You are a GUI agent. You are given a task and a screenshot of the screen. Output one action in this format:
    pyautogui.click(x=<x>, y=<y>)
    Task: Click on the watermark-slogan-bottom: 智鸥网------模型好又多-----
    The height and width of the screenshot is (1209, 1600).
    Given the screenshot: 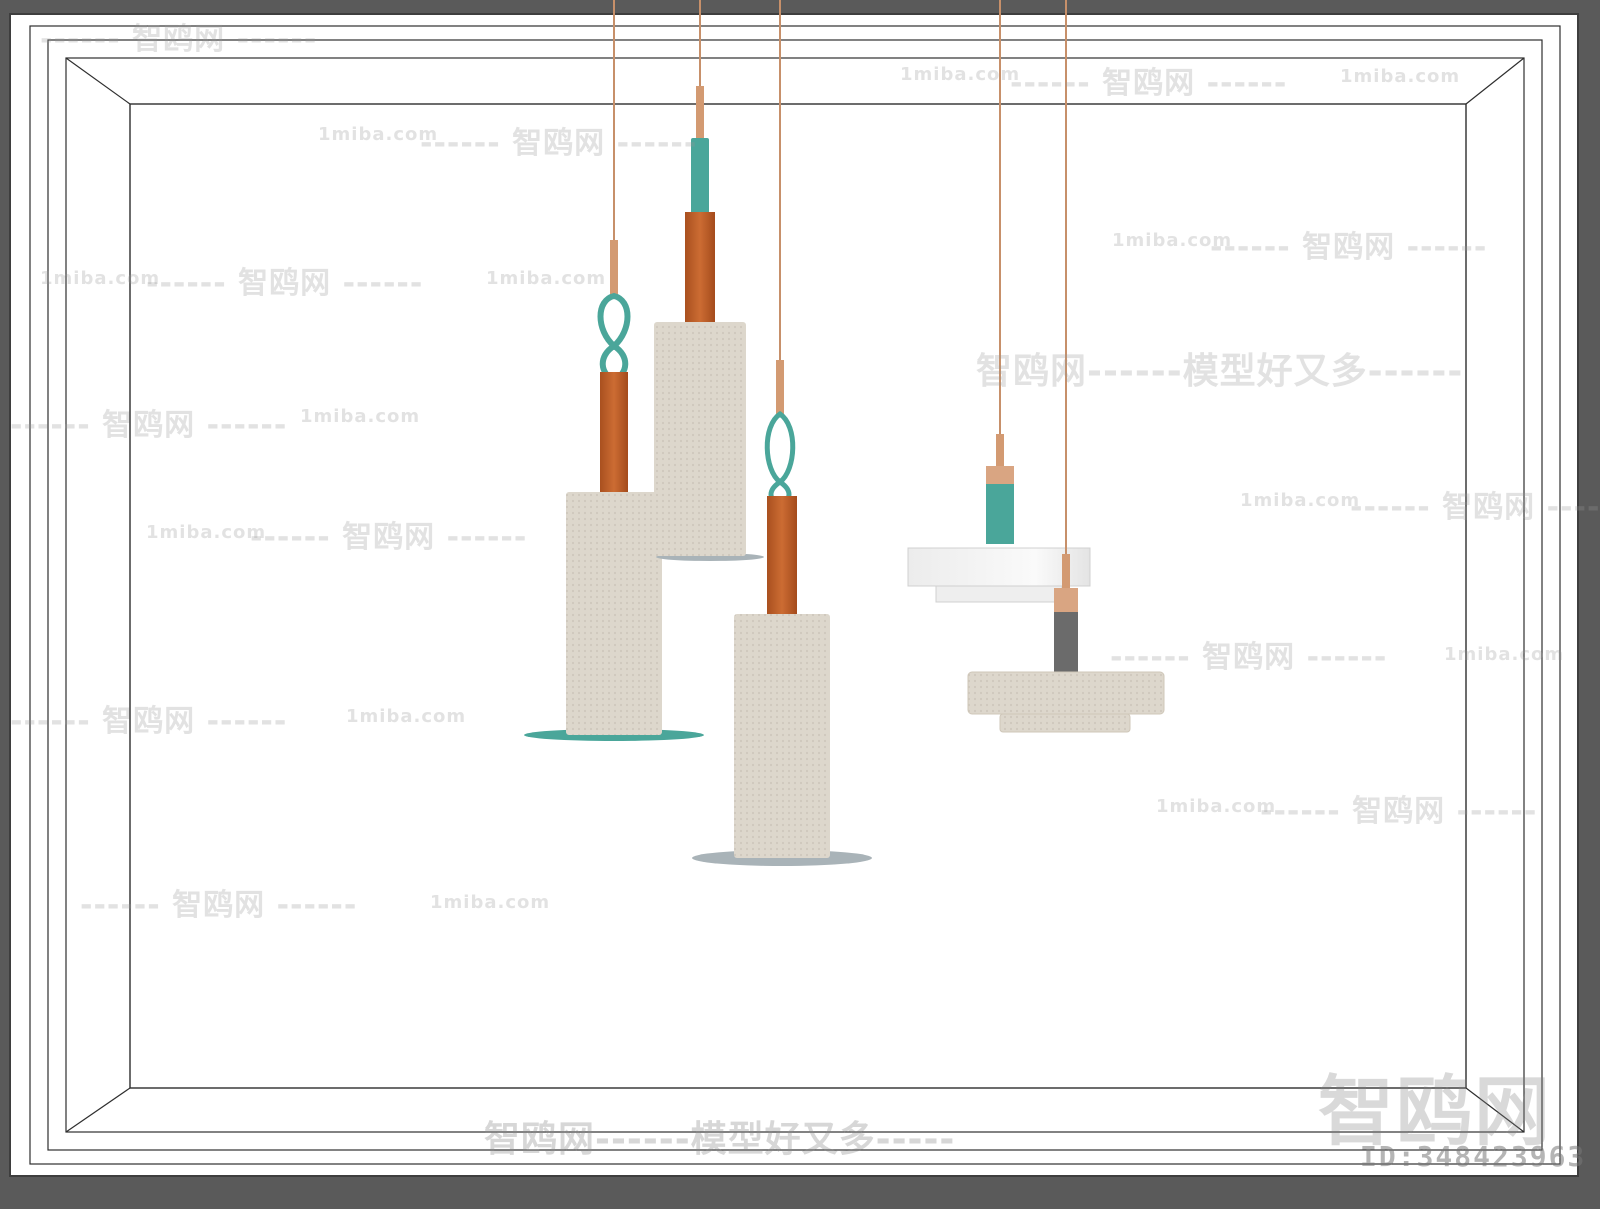 What is the action you would take?
    pyautogui.click(x=720, y=1139)
    